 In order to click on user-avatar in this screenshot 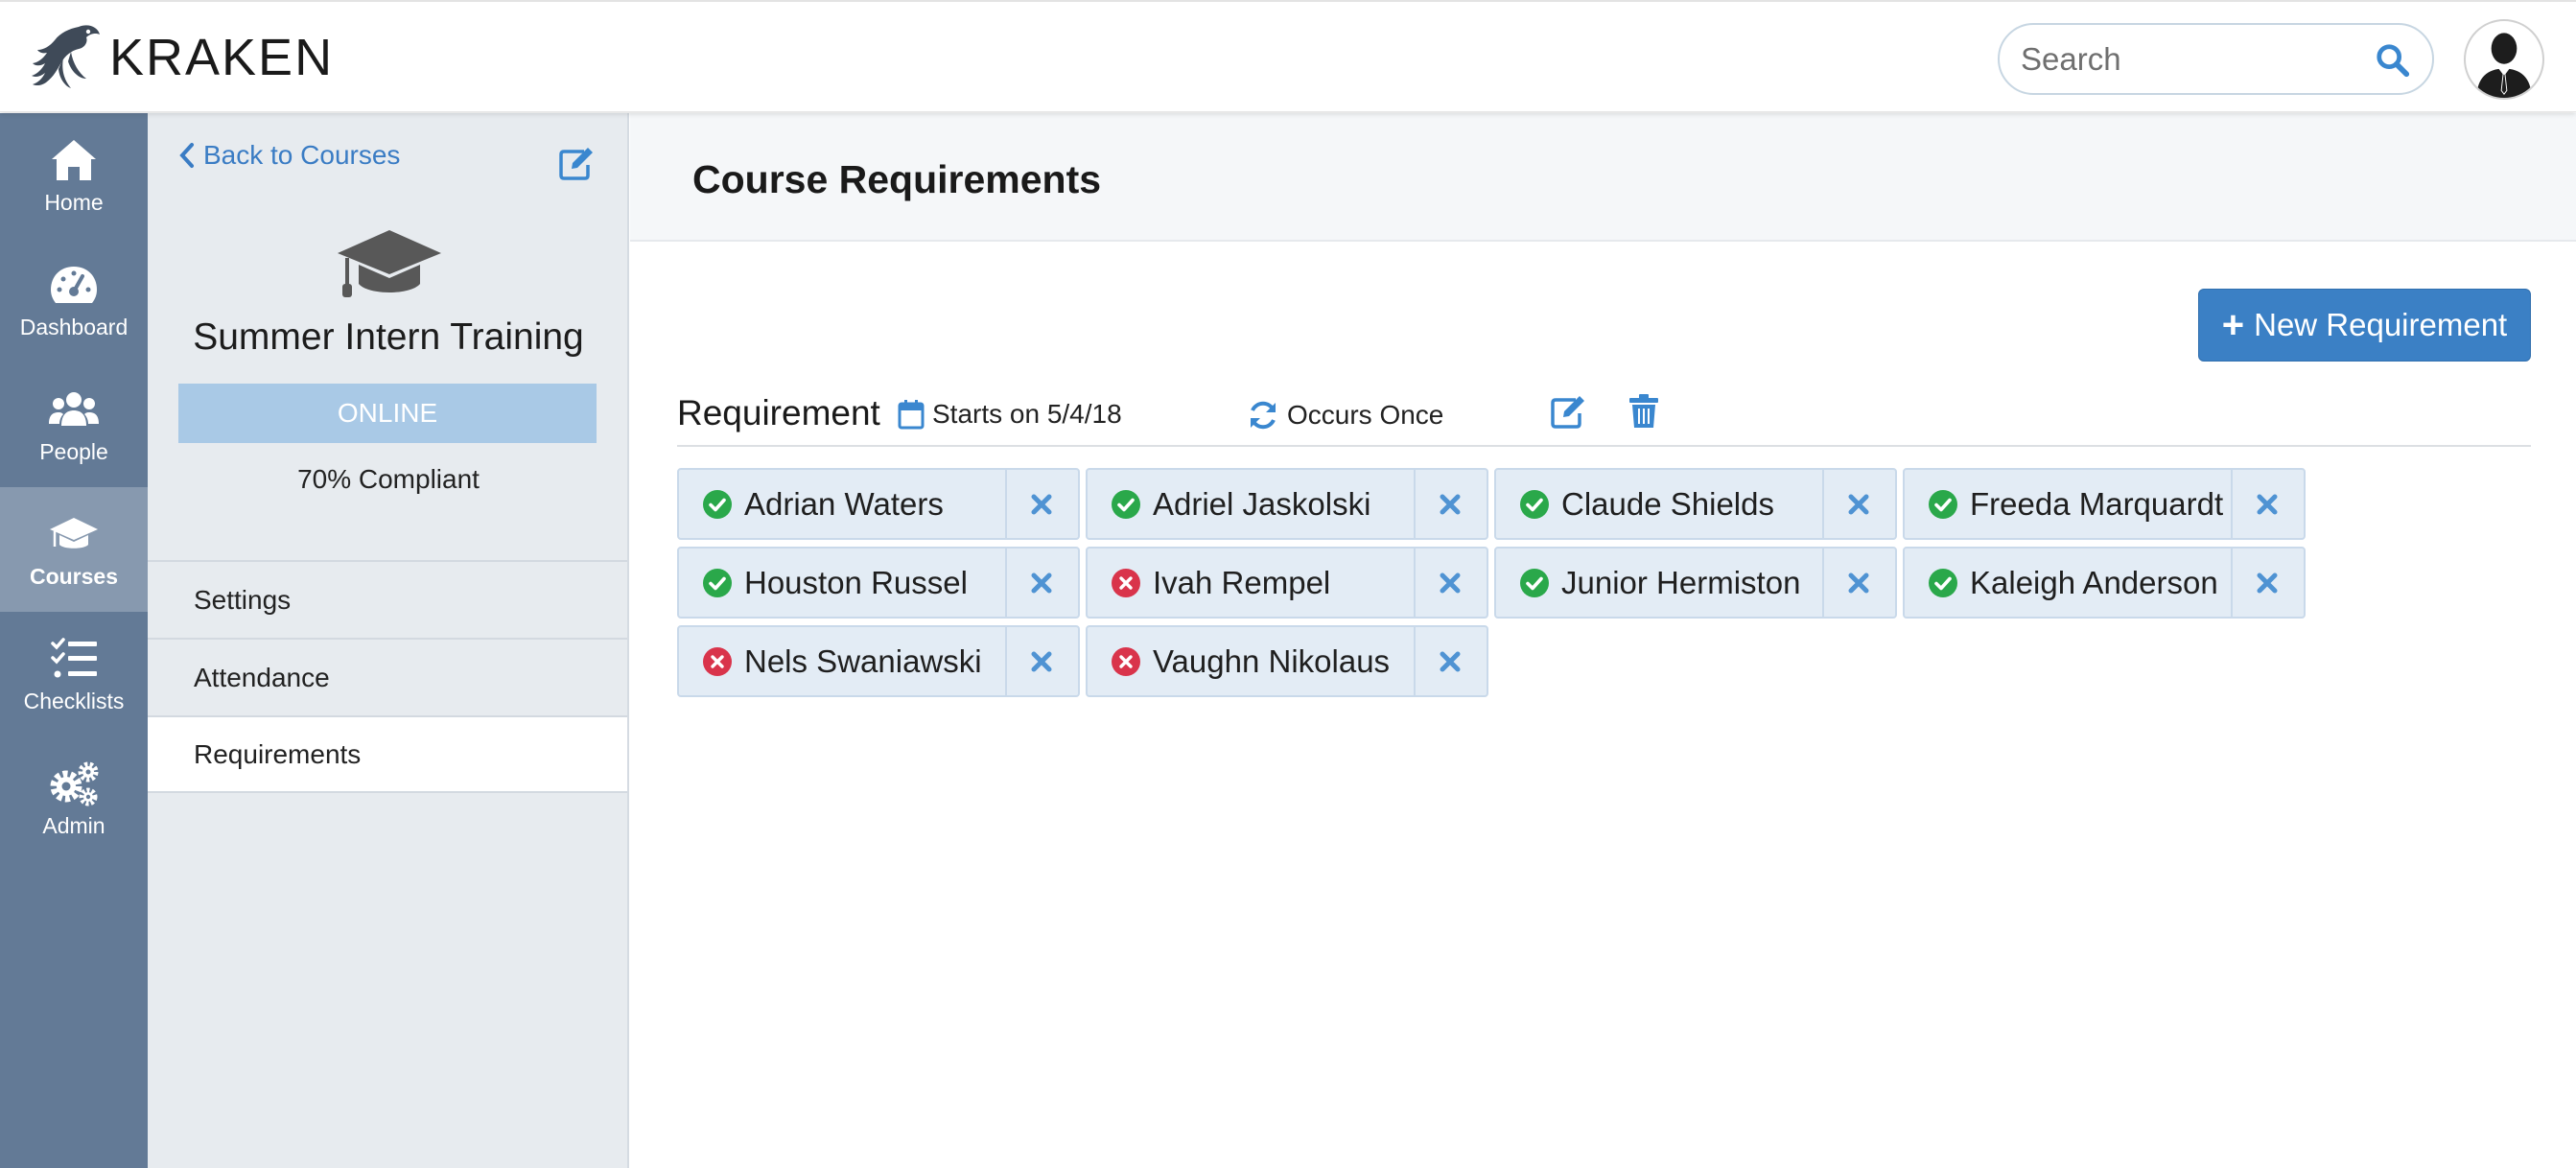, I will do `click(2504, 59)`.